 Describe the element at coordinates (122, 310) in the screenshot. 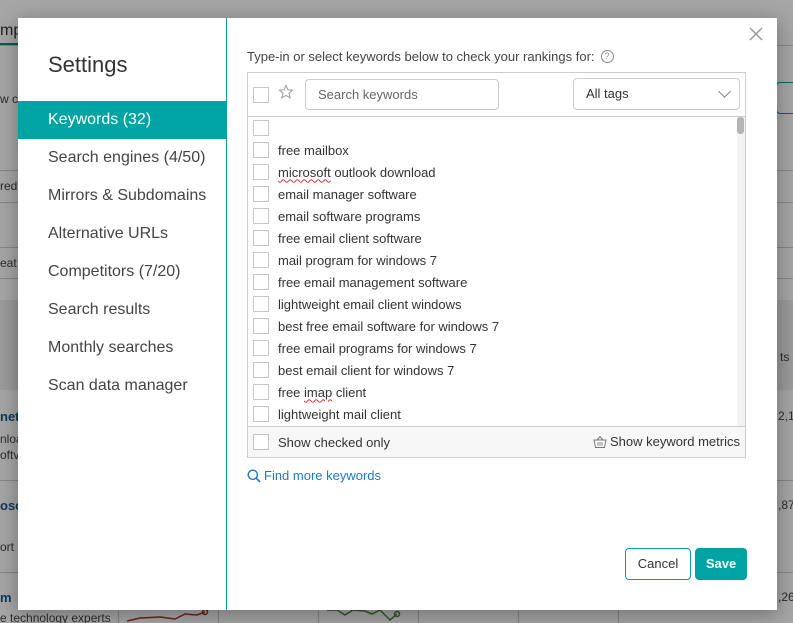

I see `sidebar-item-search-results: Search results` at that location.